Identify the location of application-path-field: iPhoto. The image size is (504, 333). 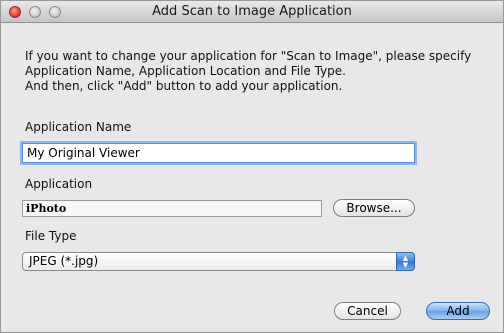
(172, 208).